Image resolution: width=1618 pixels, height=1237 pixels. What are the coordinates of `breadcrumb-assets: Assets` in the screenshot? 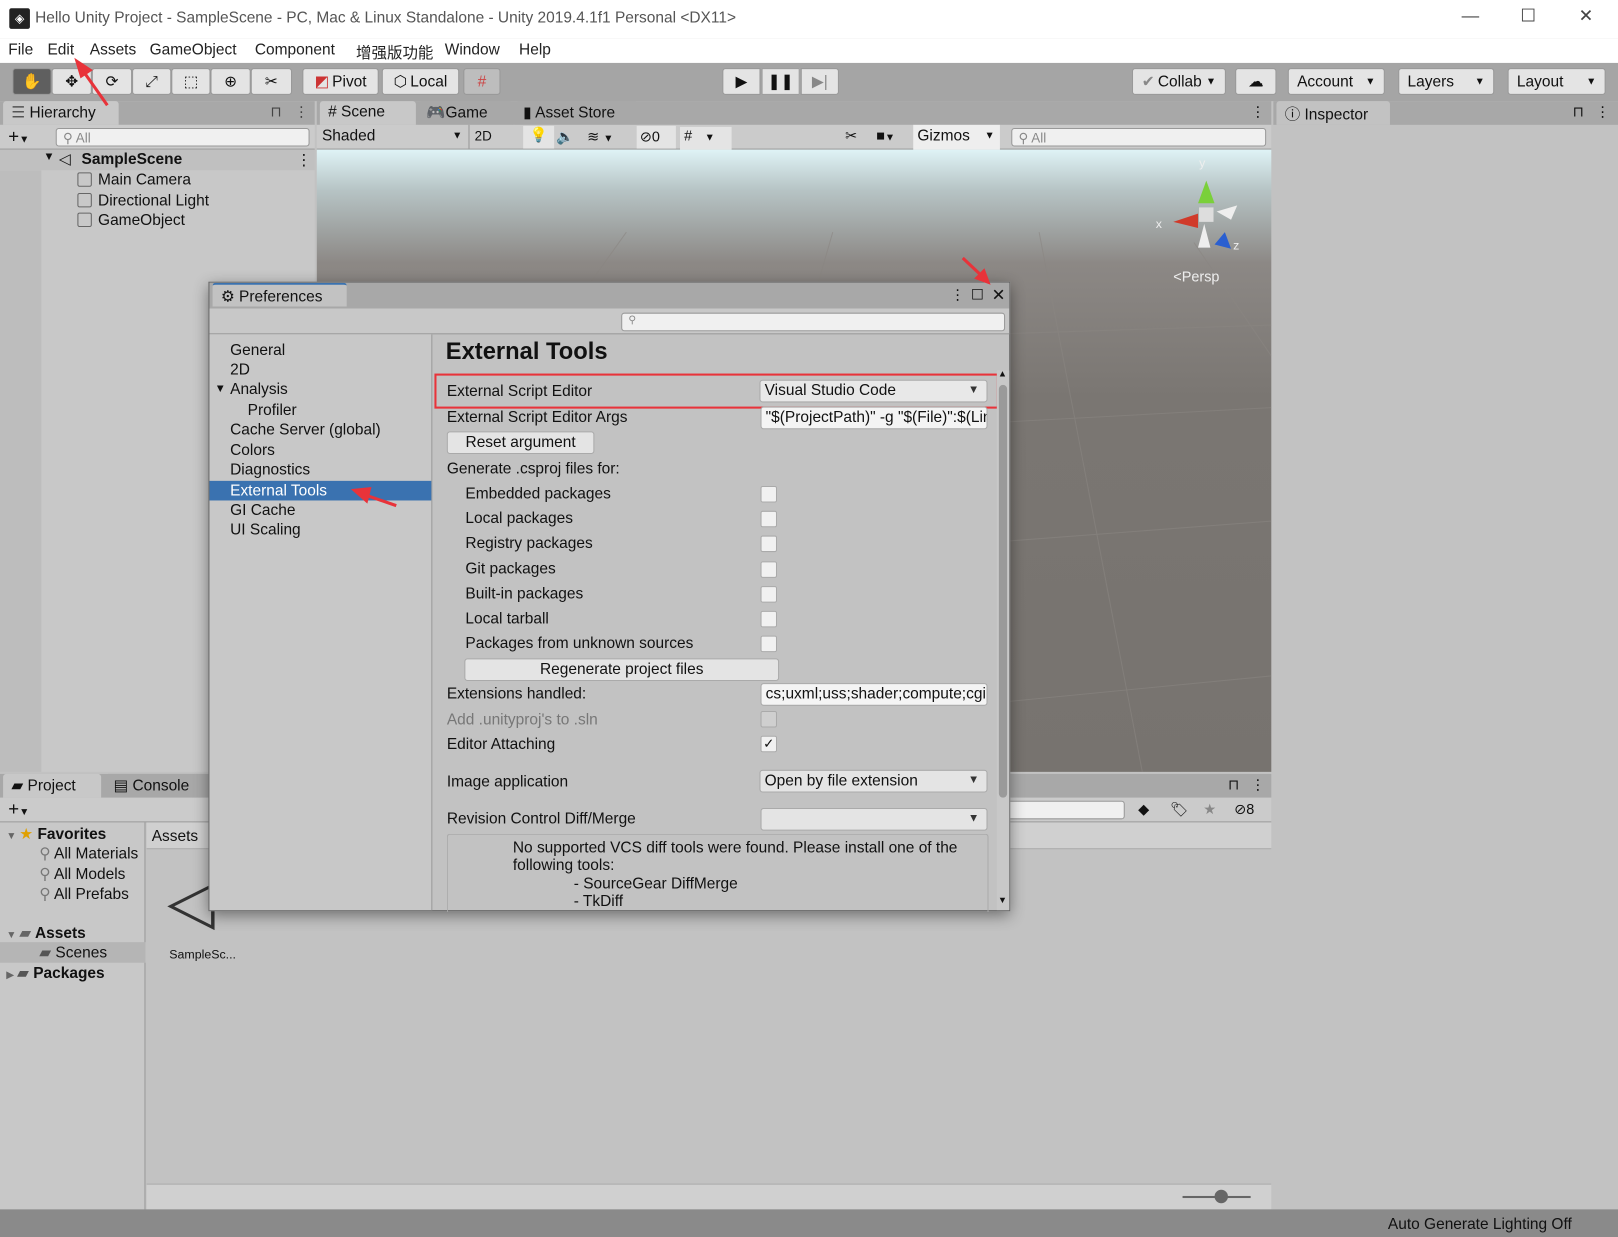 It's located at (175, 837).